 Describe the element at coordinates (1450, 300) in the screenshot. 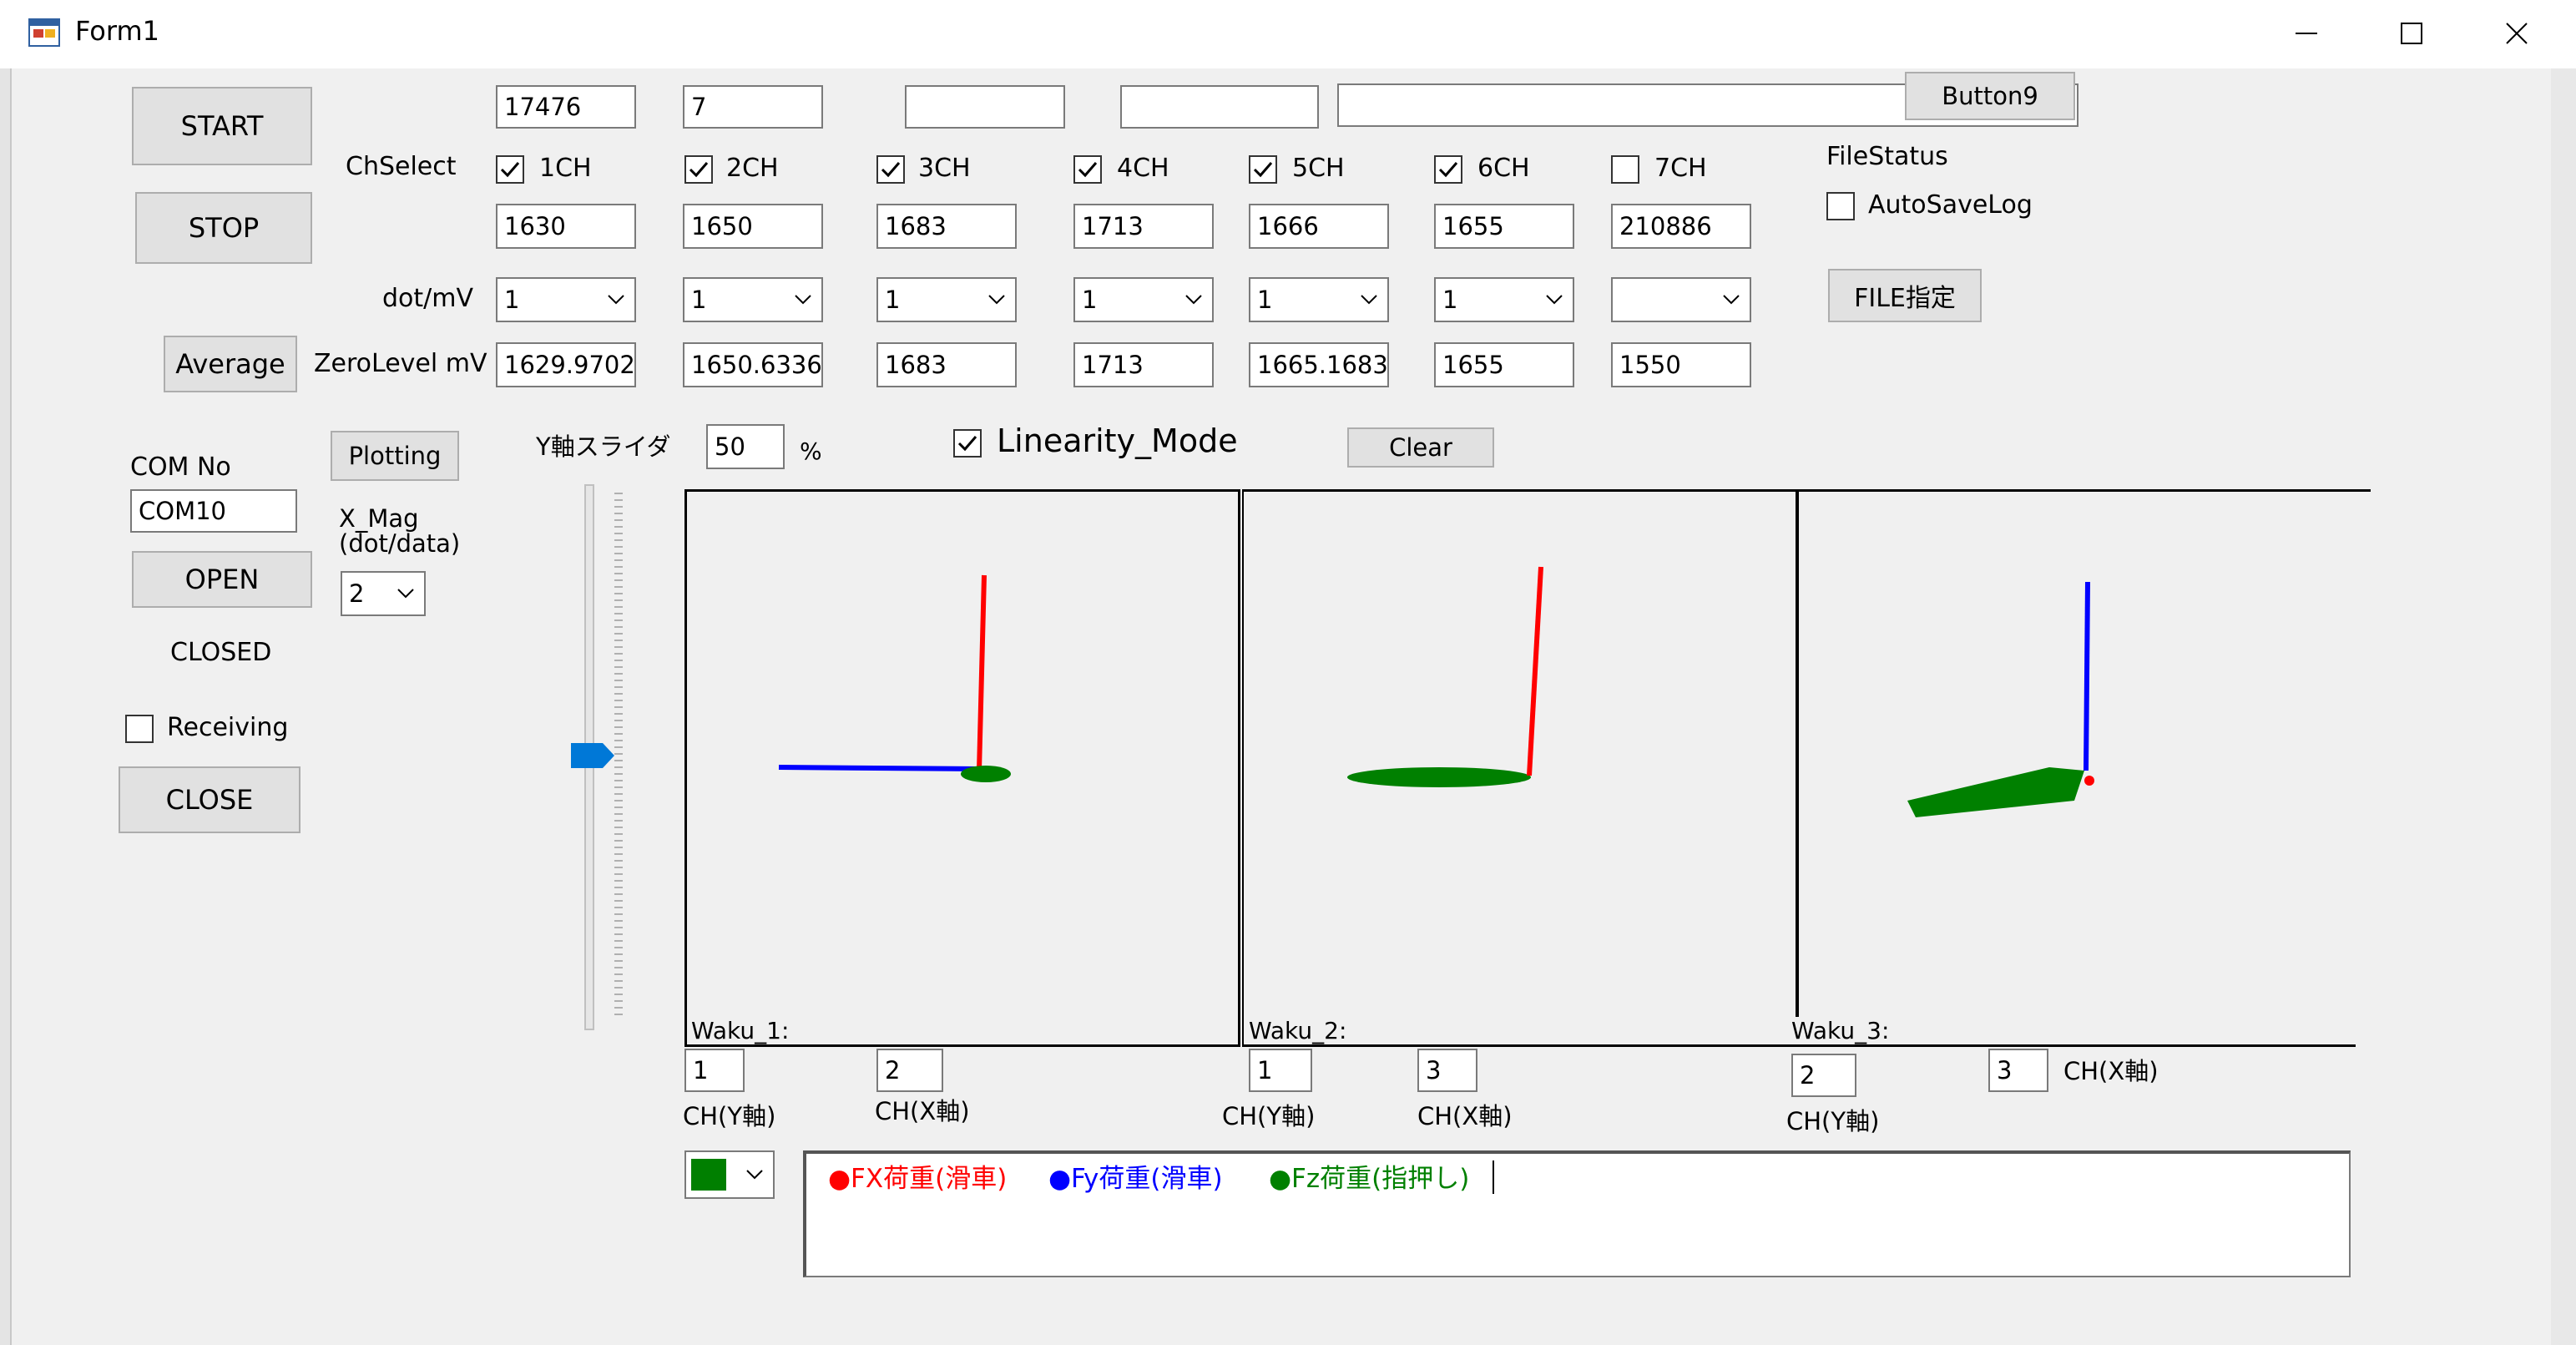

I see `ch6-dot-value: 1` at that location.